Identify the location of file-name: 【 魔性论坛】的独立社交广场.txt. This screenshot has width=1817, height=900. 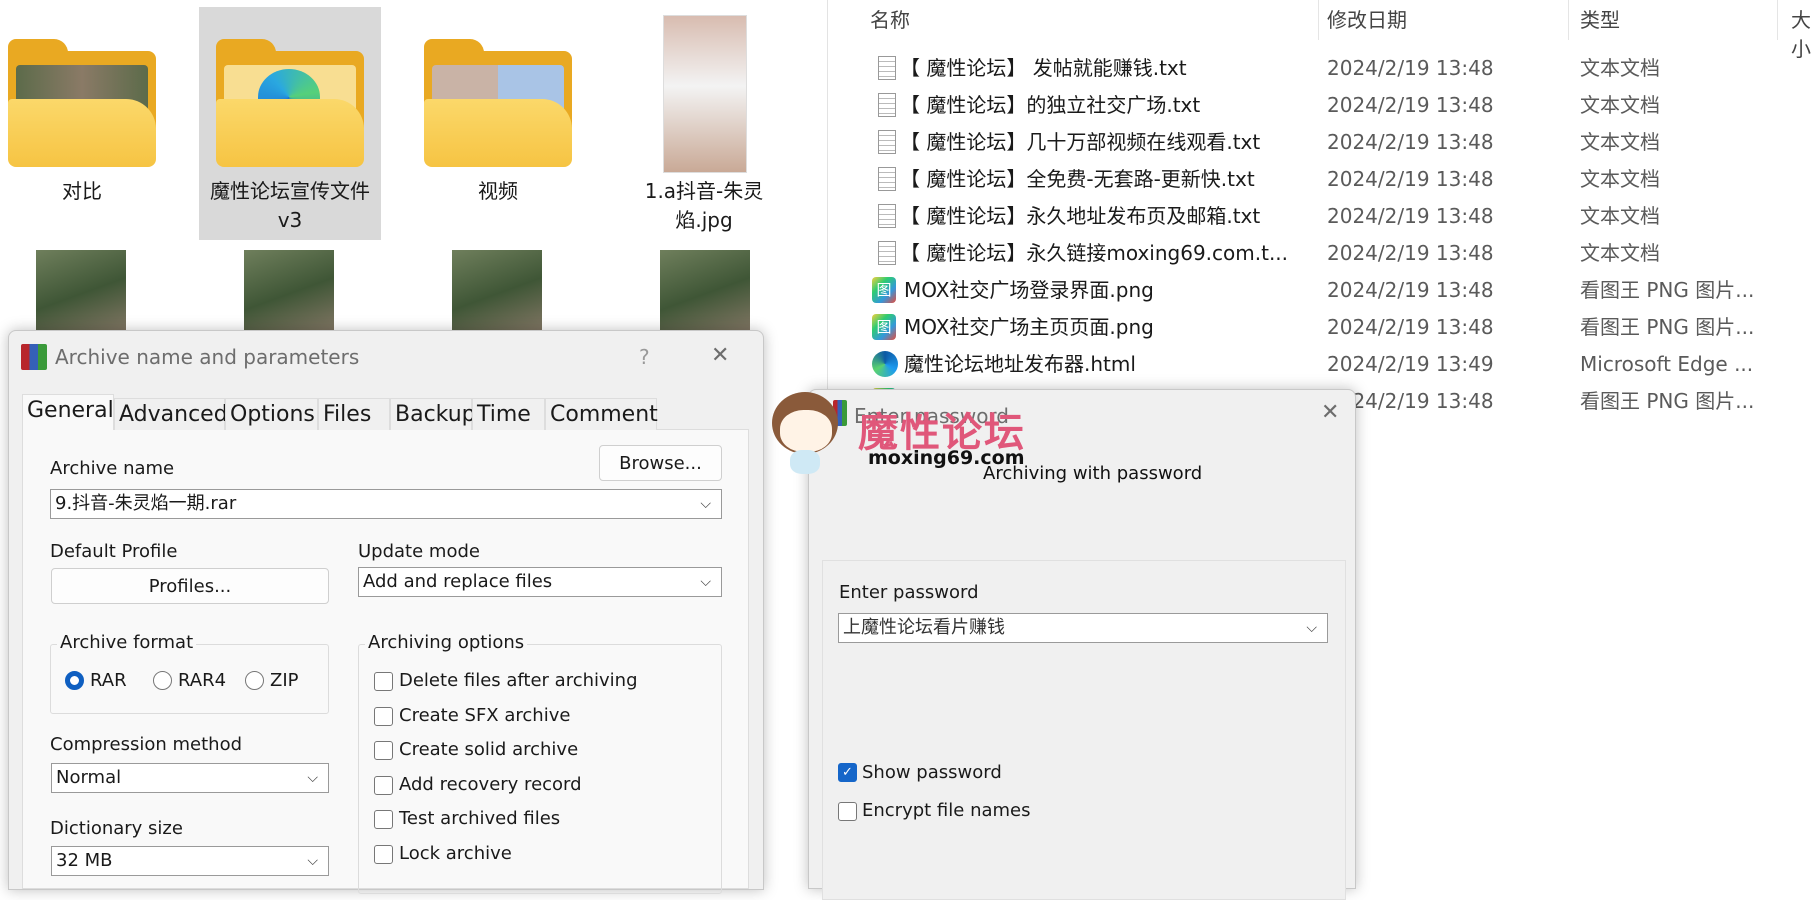
(1050, 105).